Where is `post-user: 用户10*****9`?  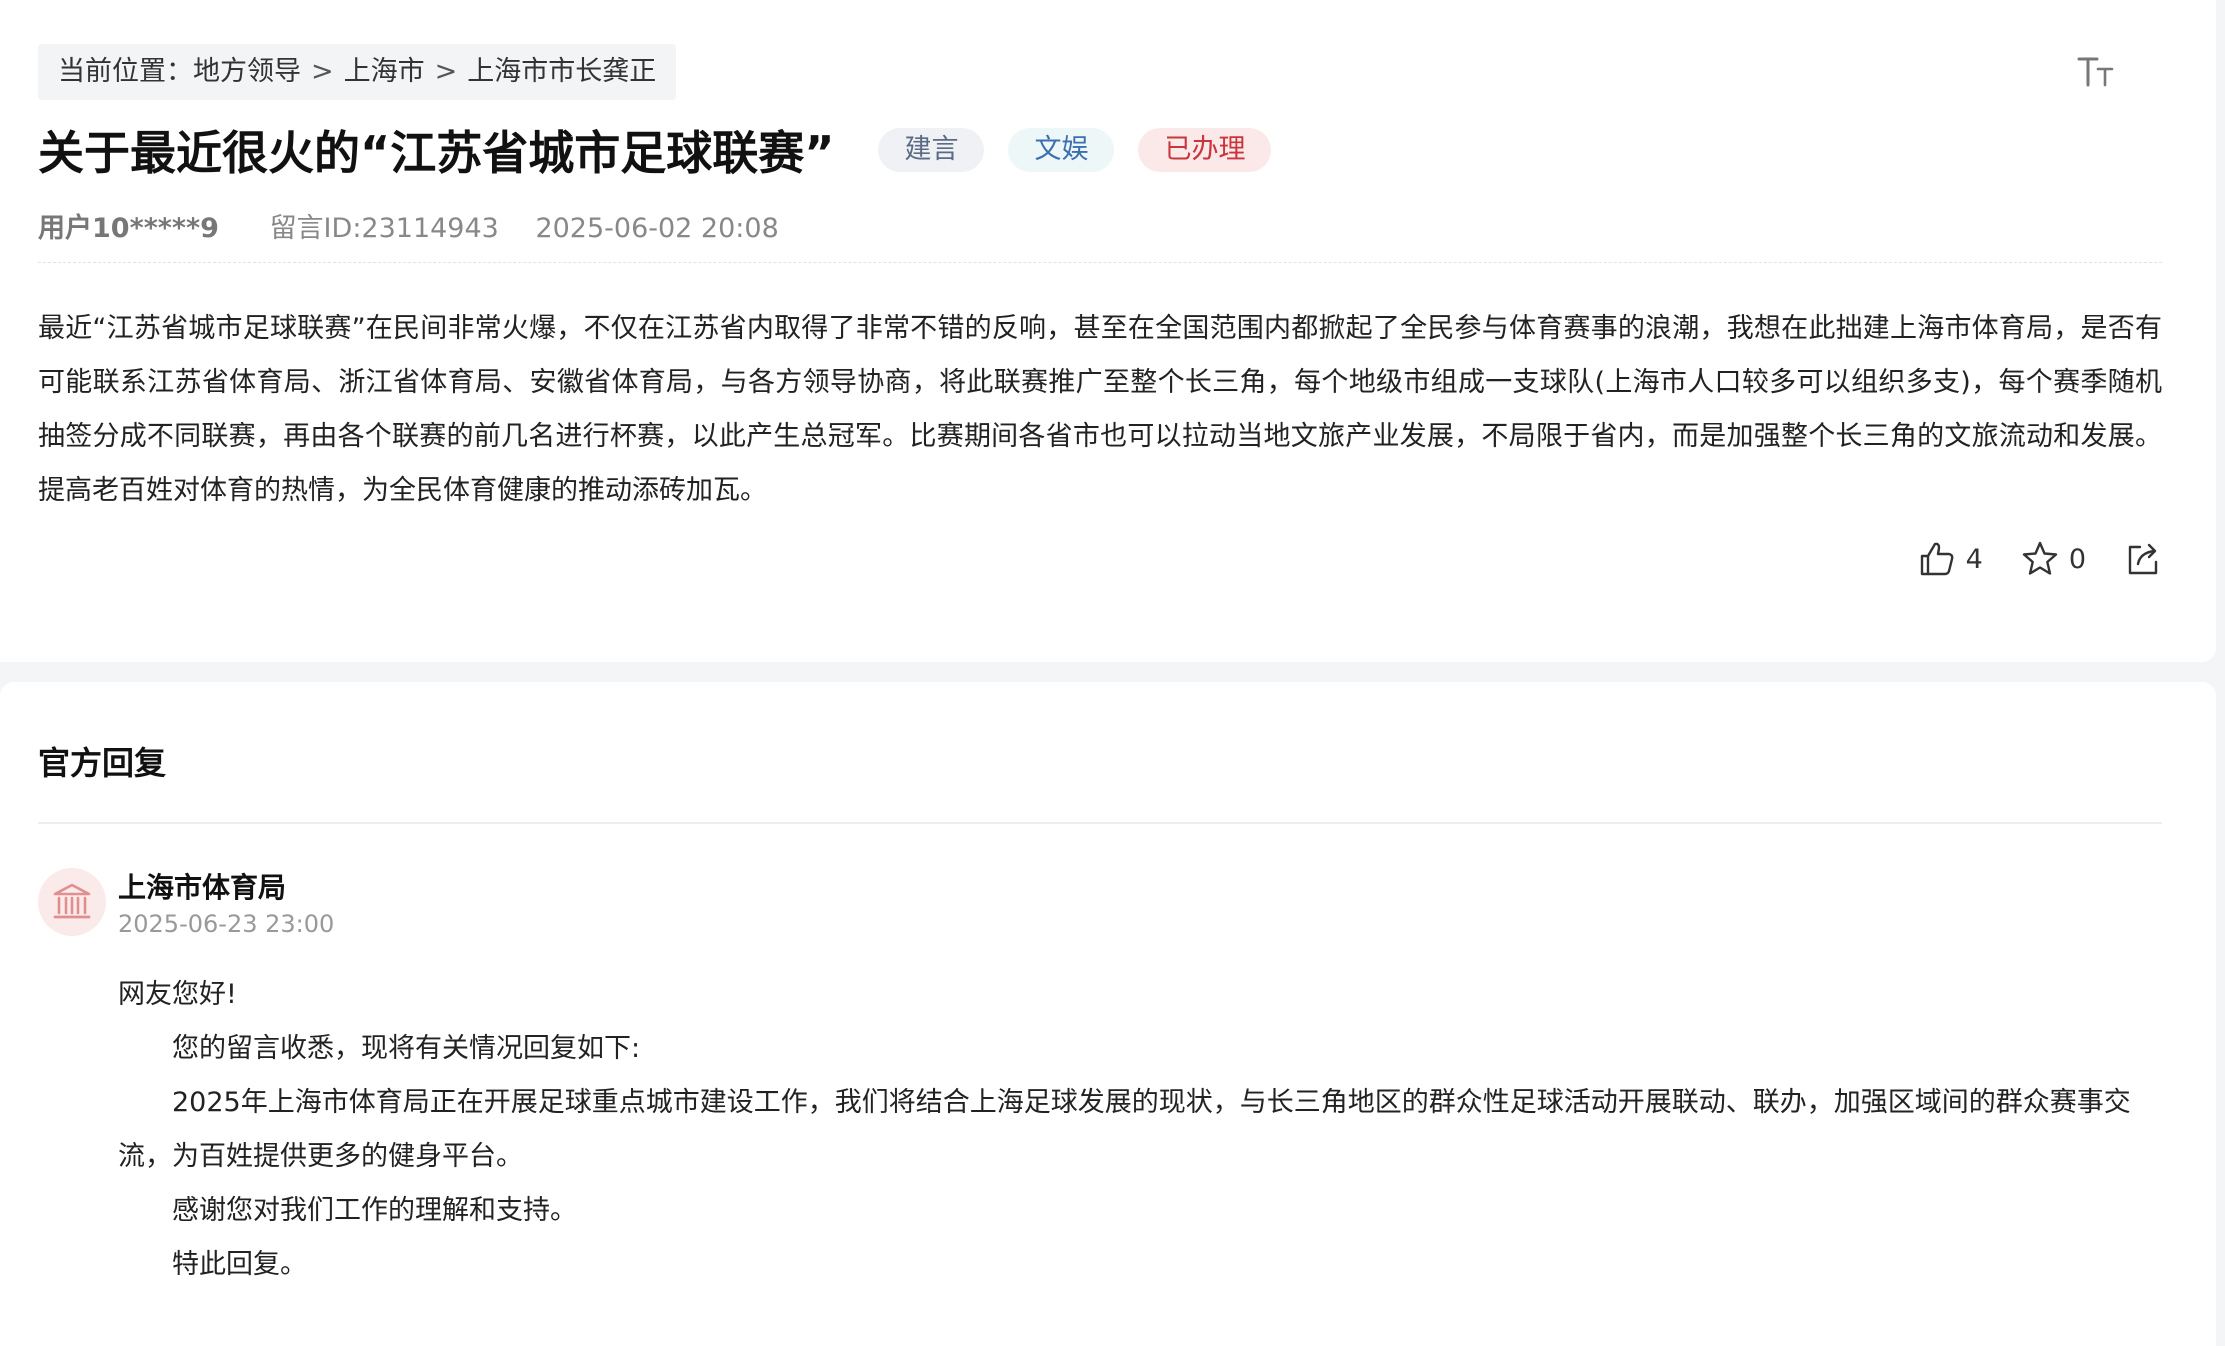 post-user: 用户10*****9 is located at coordinates (128, 228).